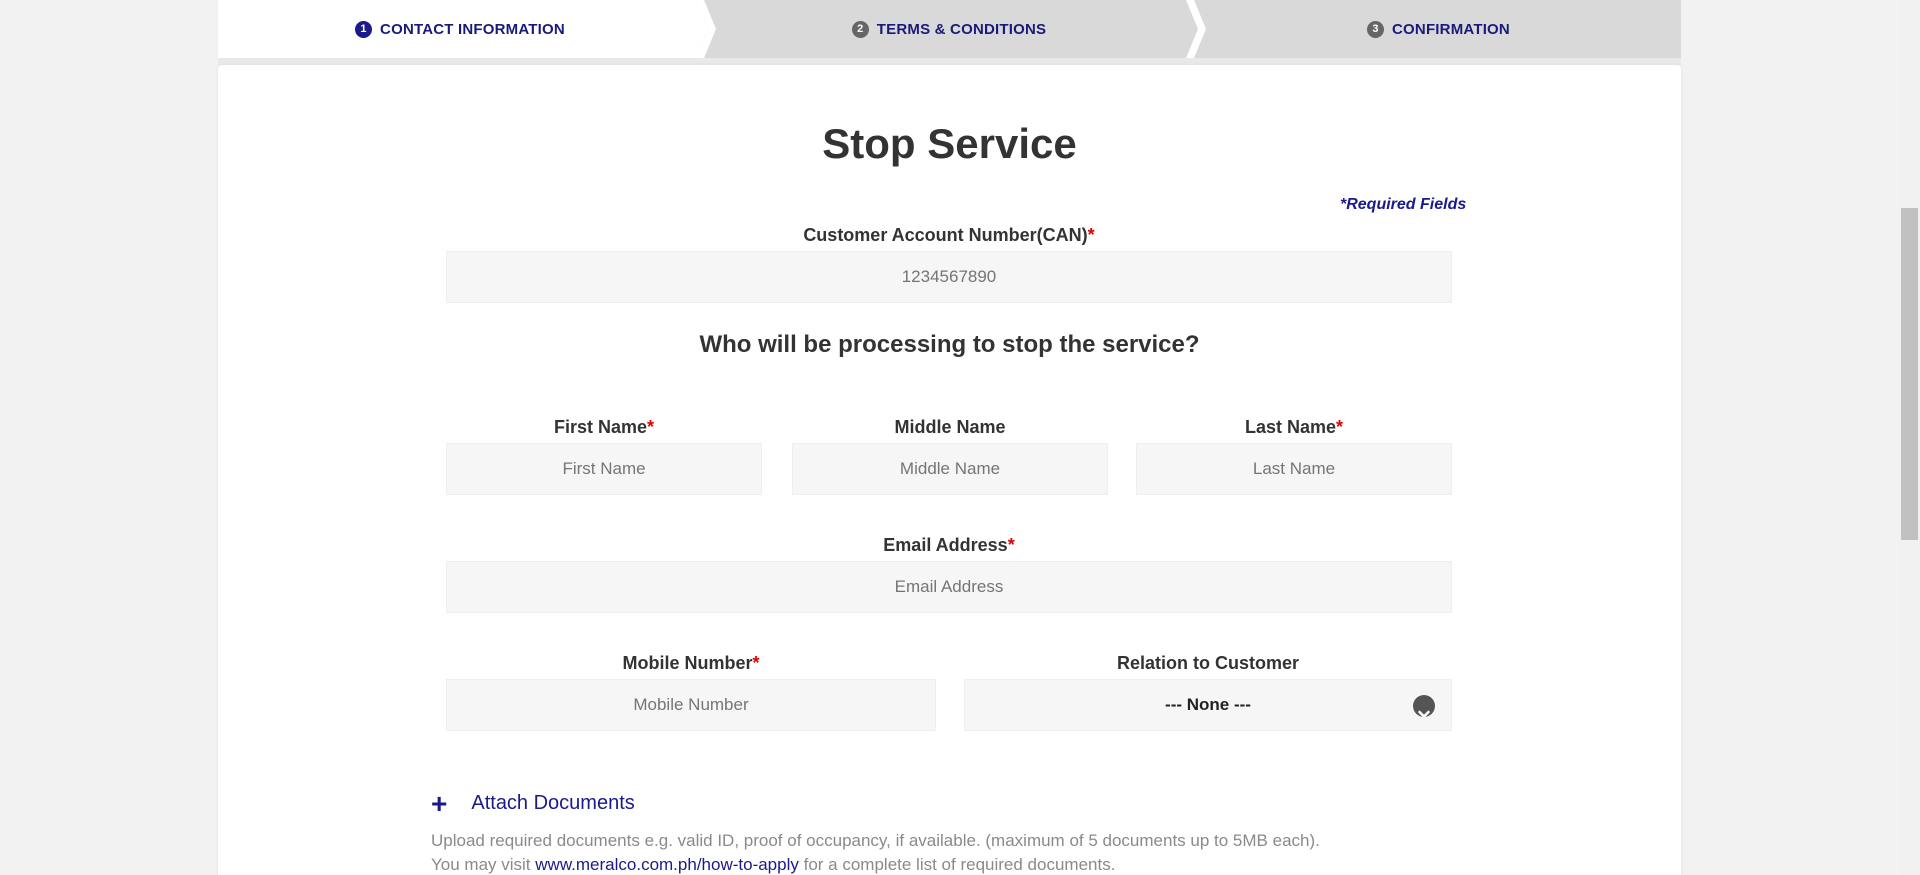 The image size is (1920, 875). What do you see at coordinates (439, 803) in the screenshot?
I see `plus-icon: +` at bounding box center [439, 803].